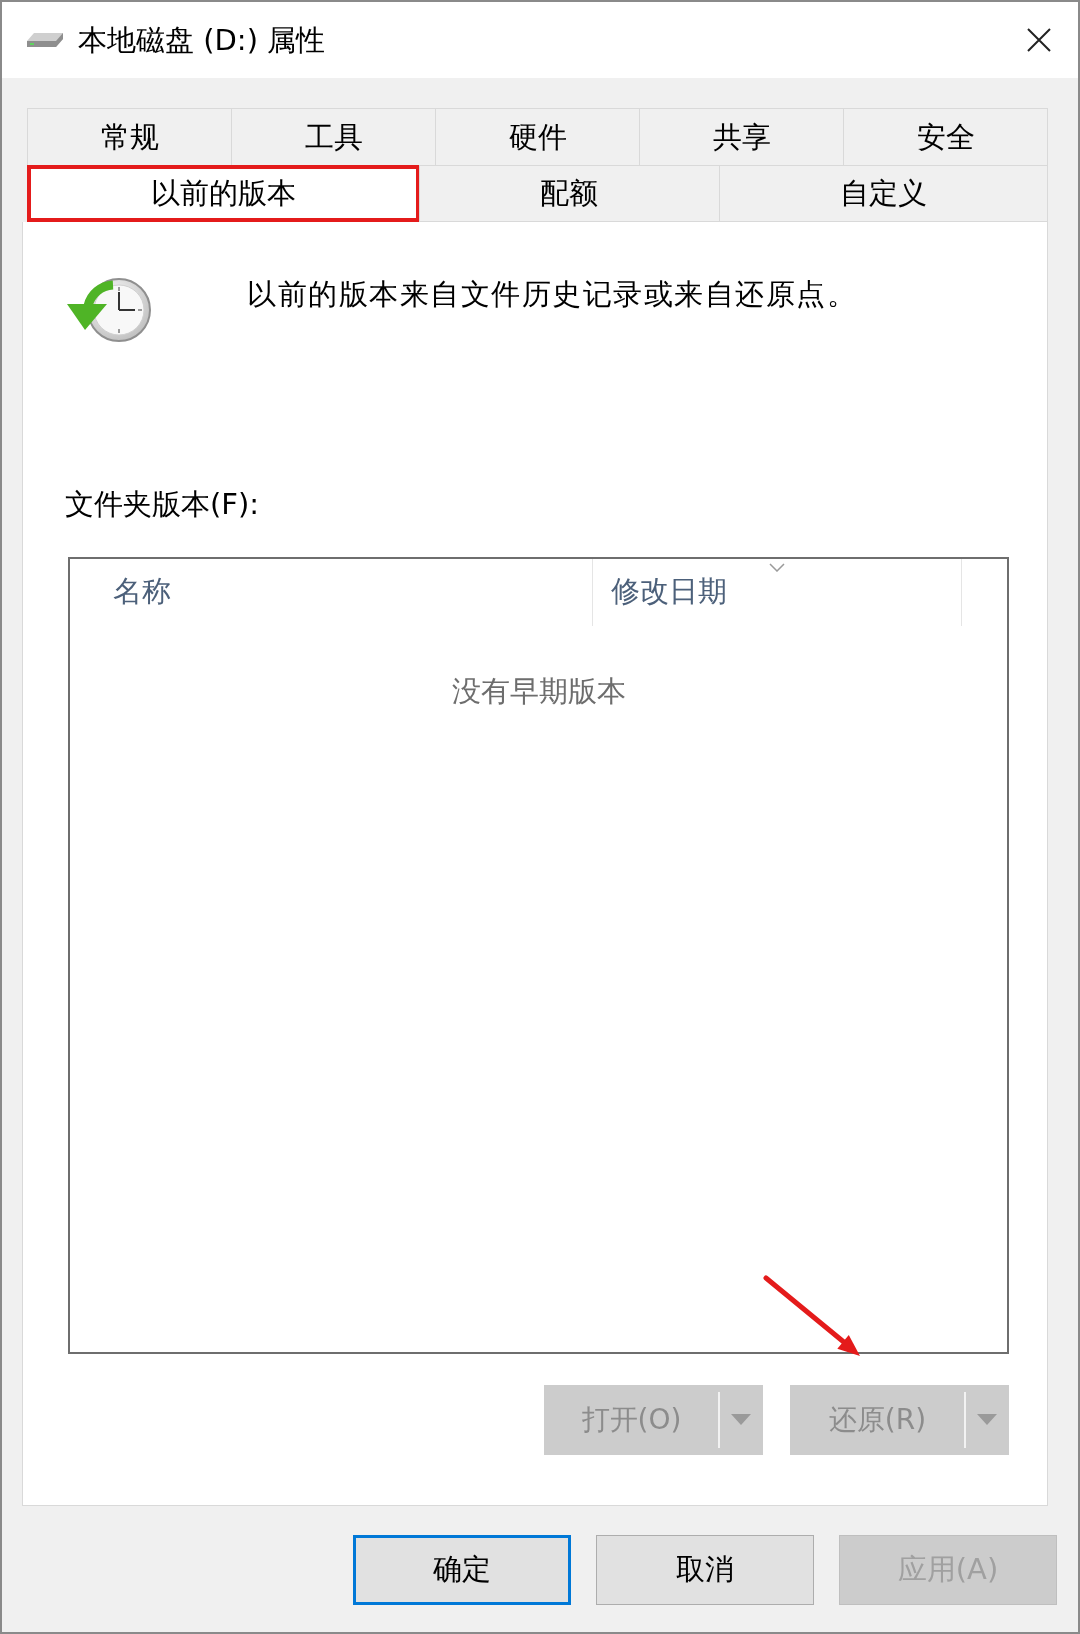 The image size is (1080, 1634). What do you see at coordinates (552, 294) in the screenshot?
I see `description-text: 以前的版本来自文件历史记录或来自还原点。` at bounding box center [552, 294].